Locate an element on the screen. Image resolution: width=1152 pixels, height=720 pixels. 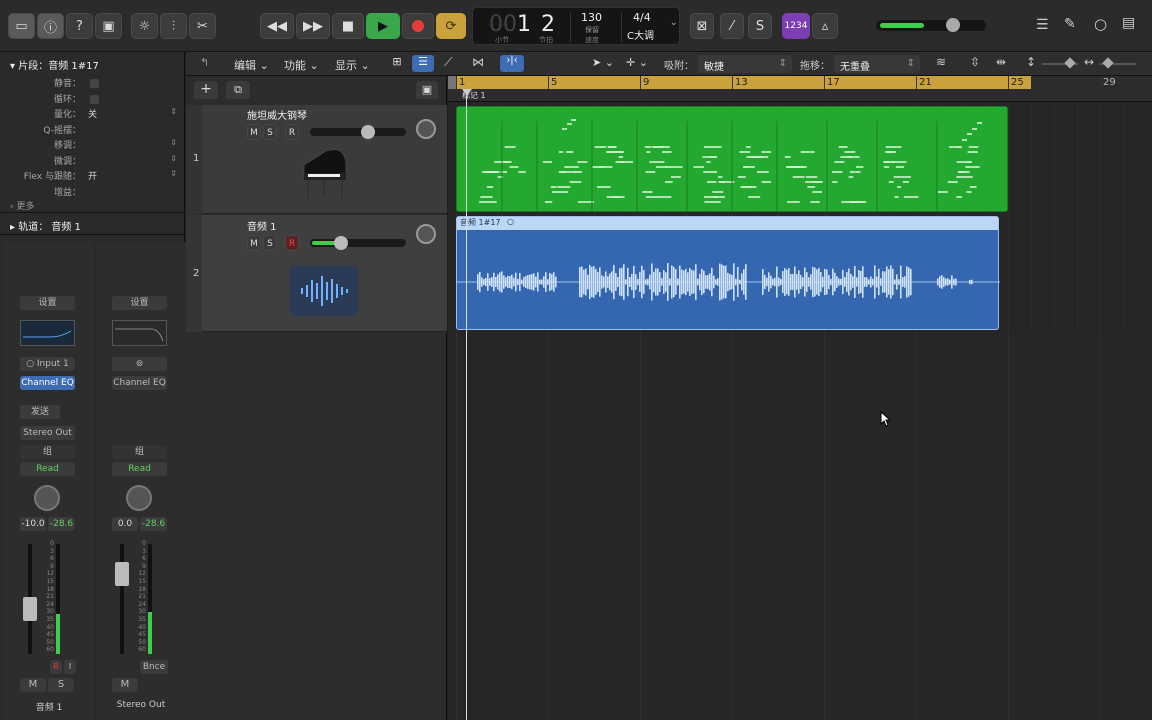
flex-icon: ⋈ is located at coordinates (478, 62).